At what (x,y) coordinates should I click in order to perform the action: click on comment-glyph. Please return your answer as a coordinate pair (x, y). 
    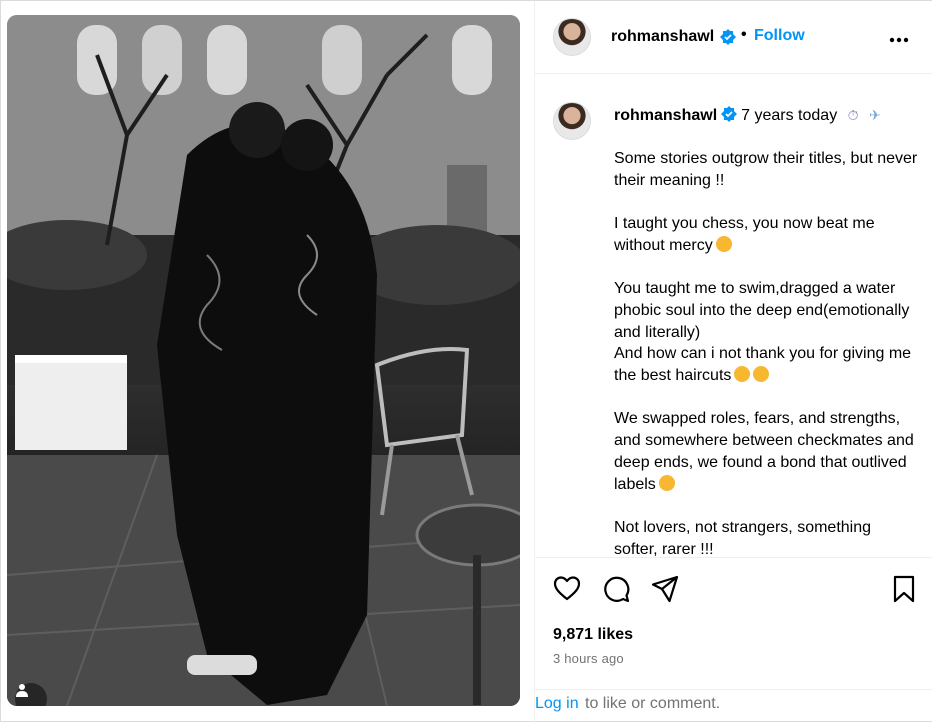
    Looking at the image, I should click on (617, 589).